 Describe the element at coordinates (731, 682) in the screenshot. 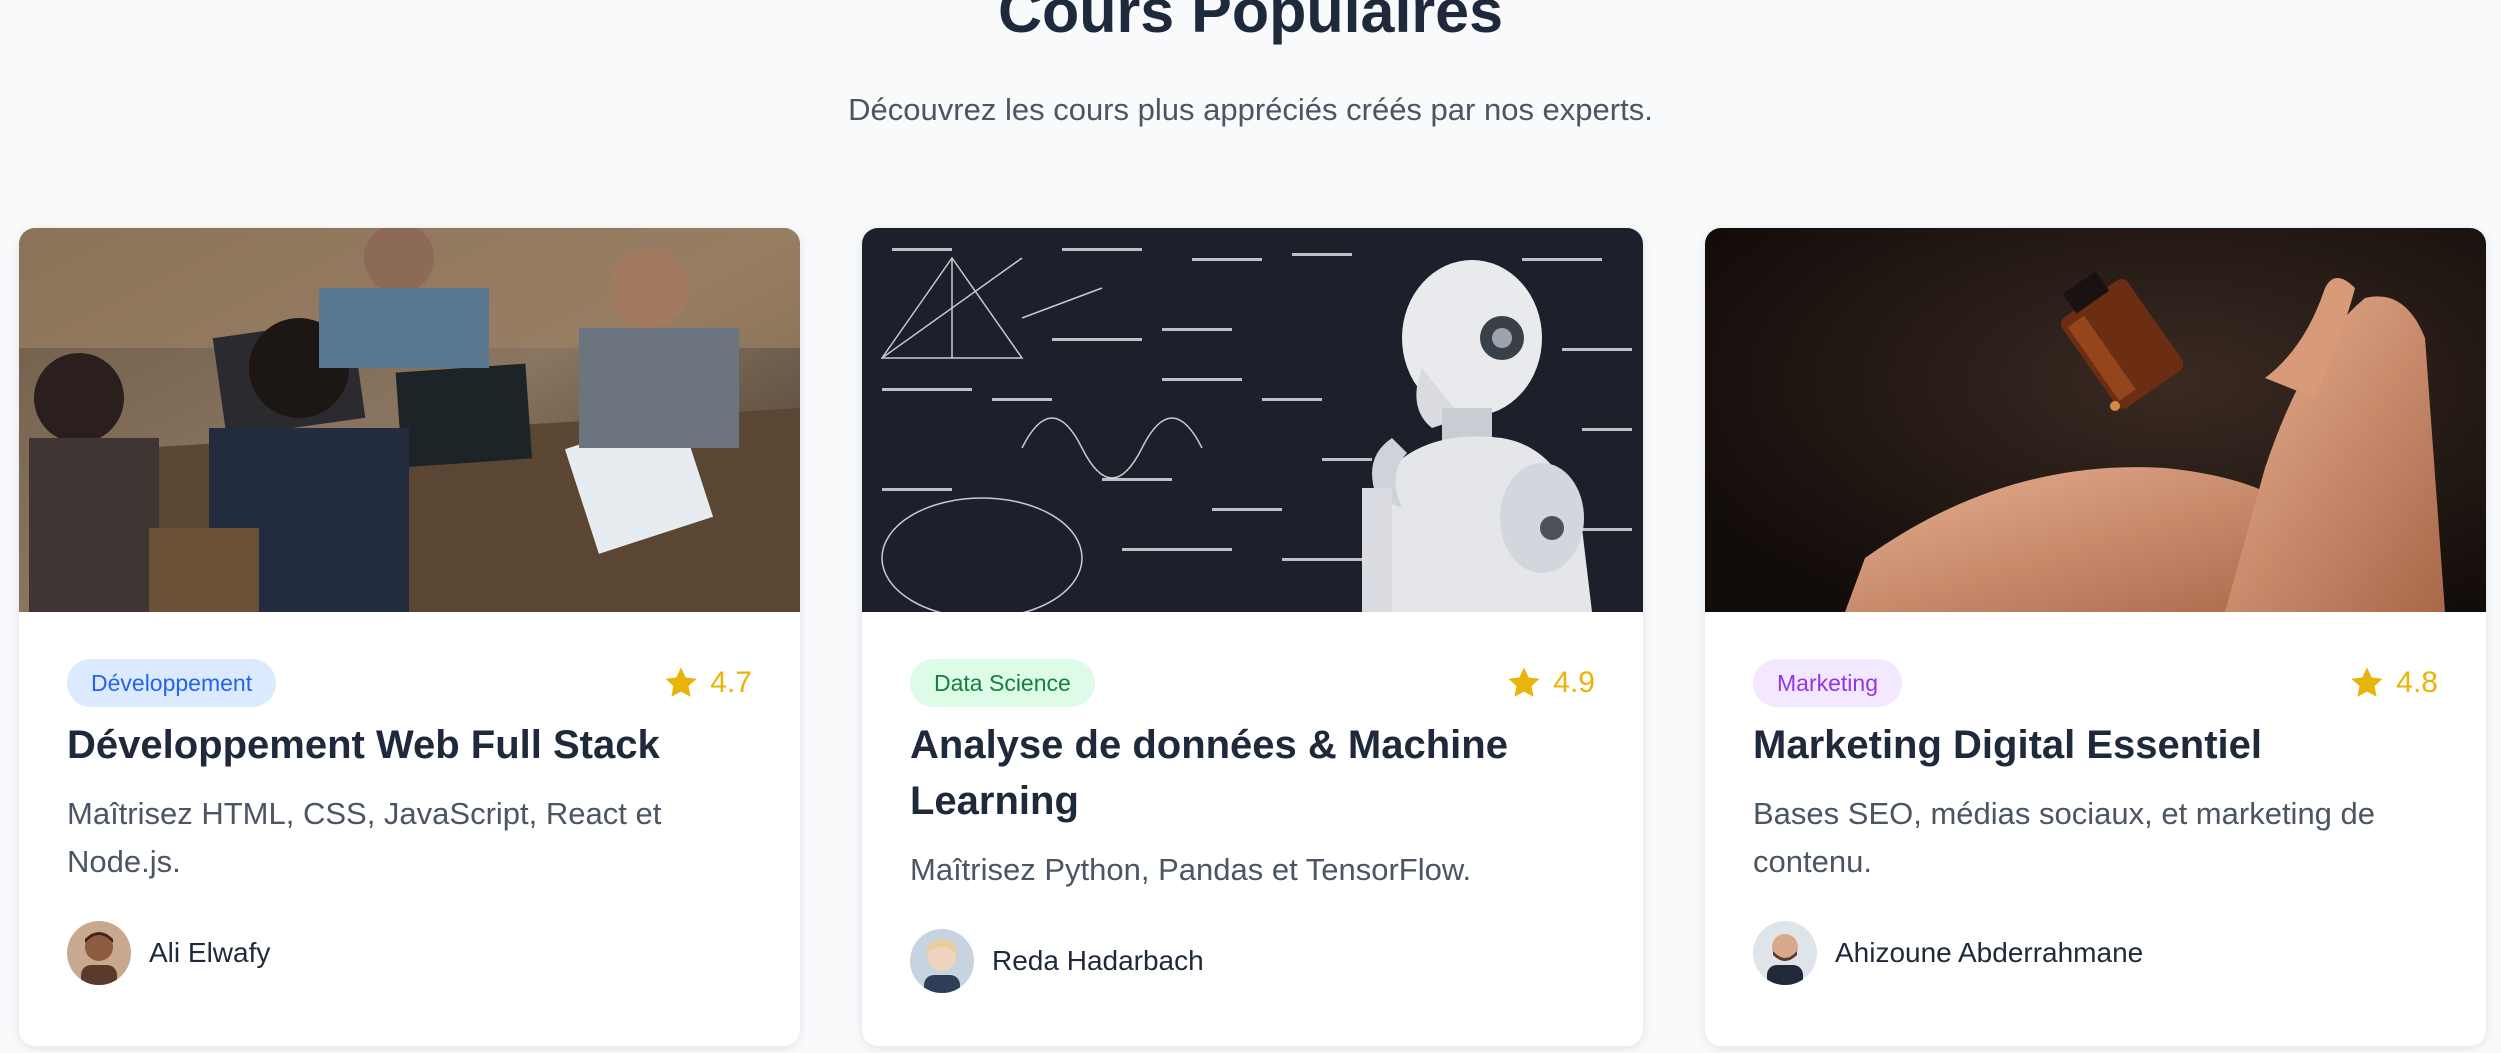

I see `rating-value: 4.7` at that location.